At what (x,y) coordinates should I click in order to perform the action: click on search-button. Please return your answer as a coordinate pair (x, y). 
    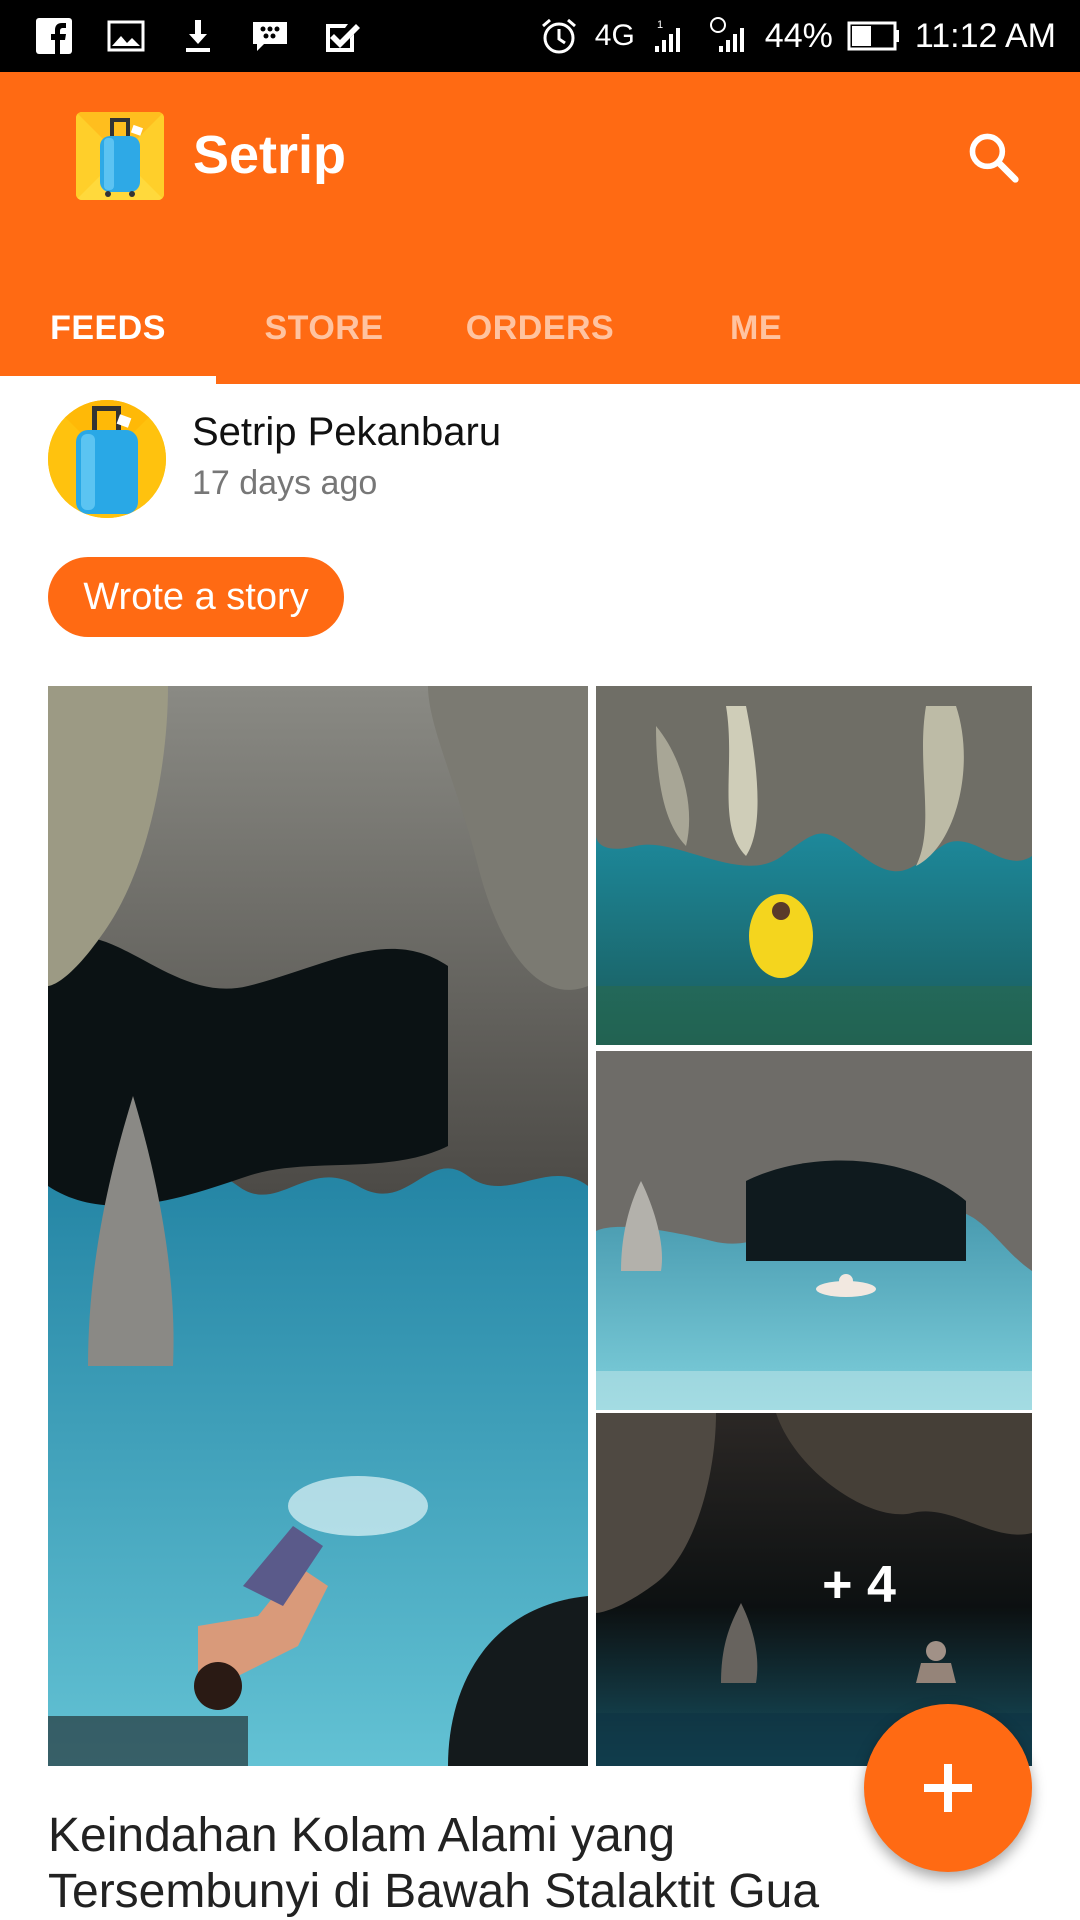
    Looking at the image, I should click on (993, 157).